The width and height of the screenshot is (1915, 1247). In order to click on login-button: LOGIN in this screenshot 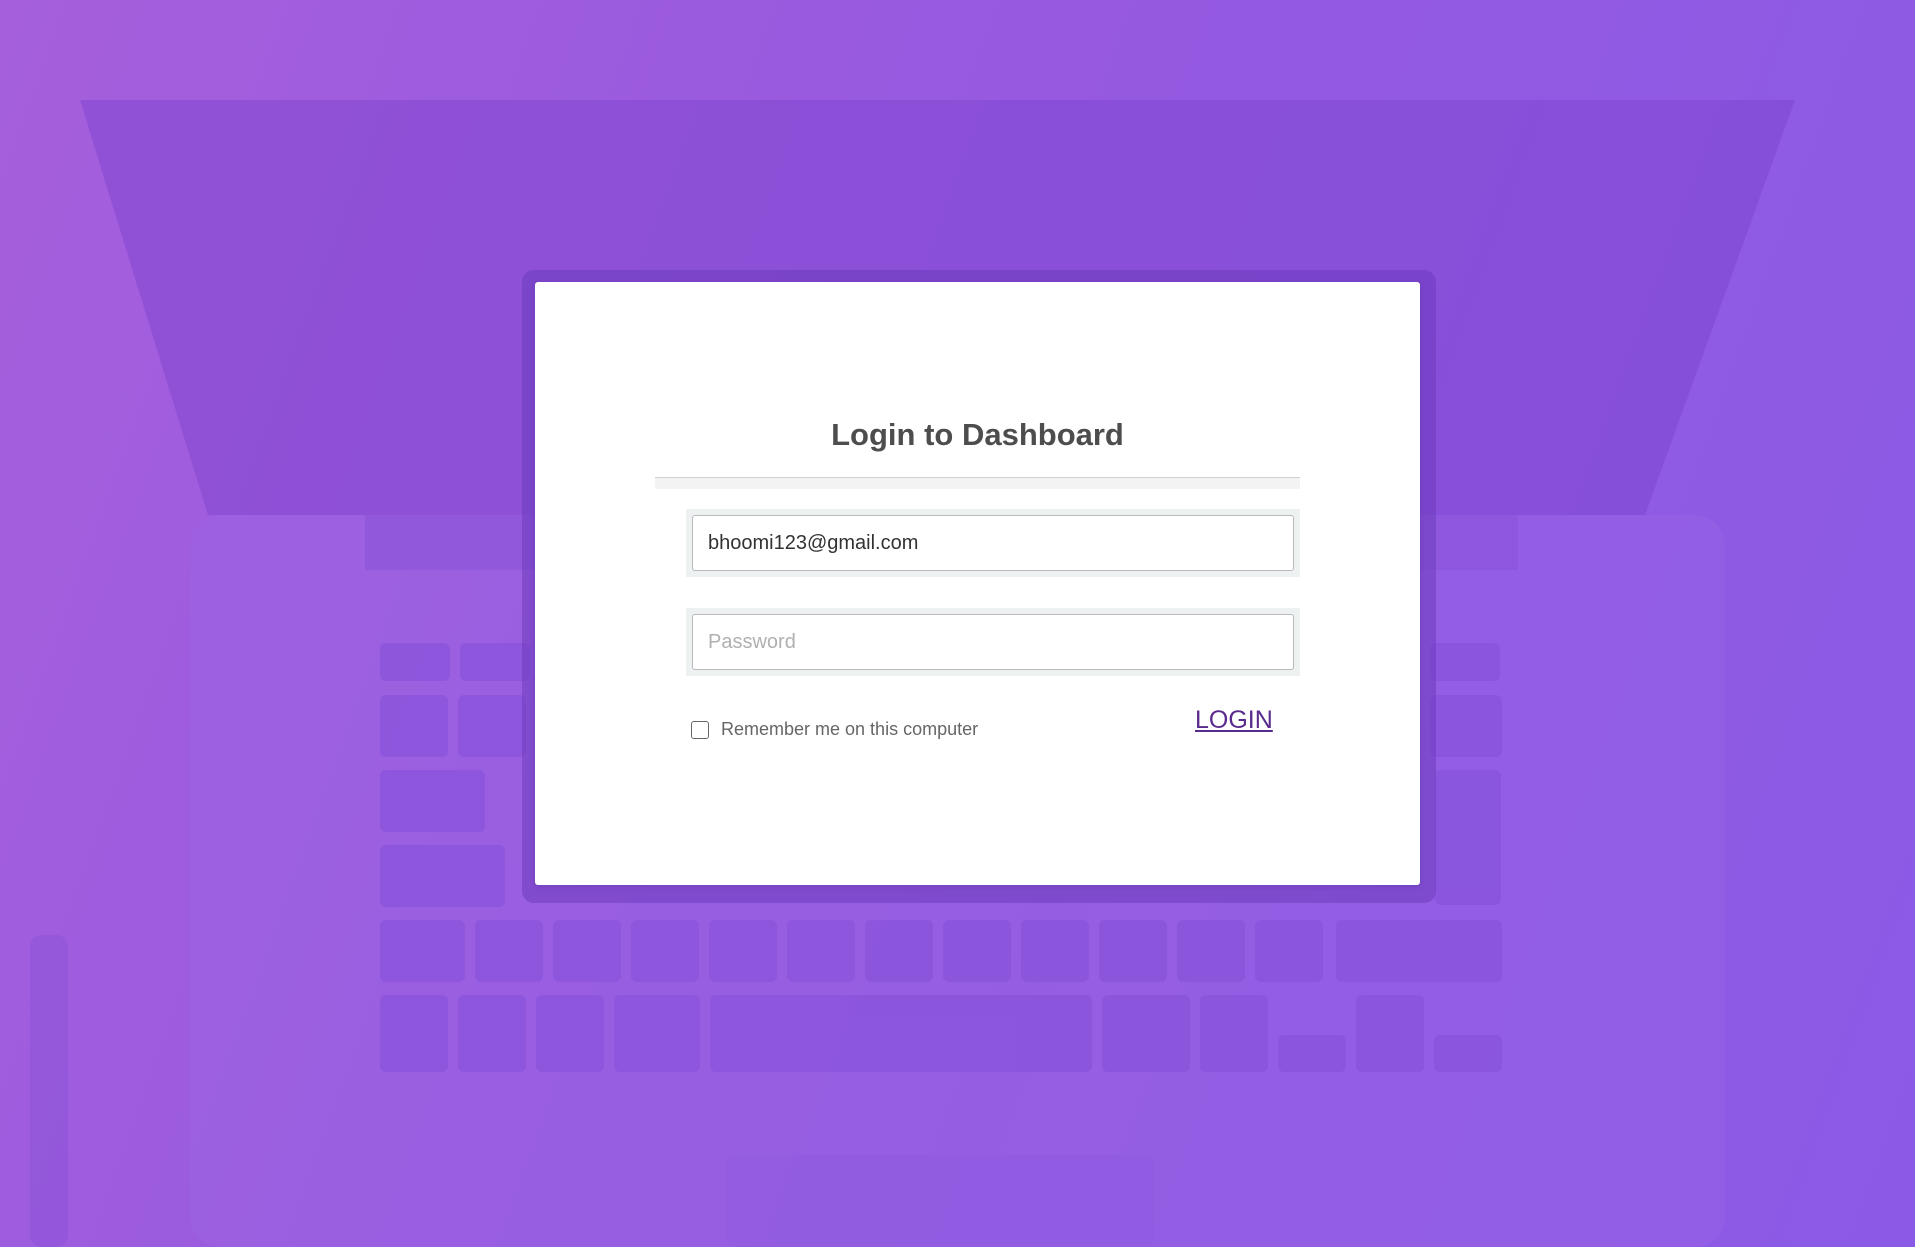, I will do `click(1234, 720)`.